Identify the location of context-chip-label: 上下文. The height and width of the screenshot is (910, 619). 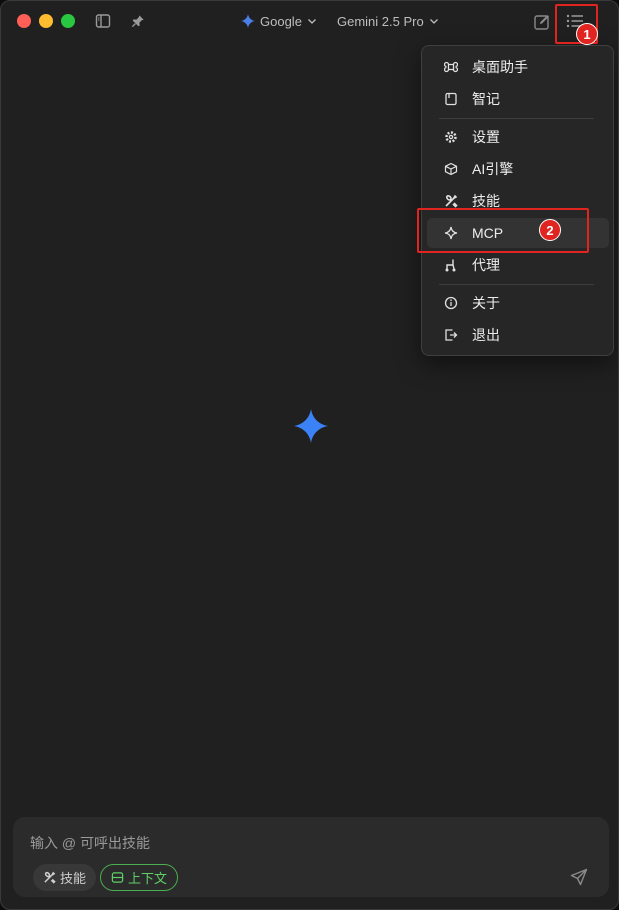
(148, 878).